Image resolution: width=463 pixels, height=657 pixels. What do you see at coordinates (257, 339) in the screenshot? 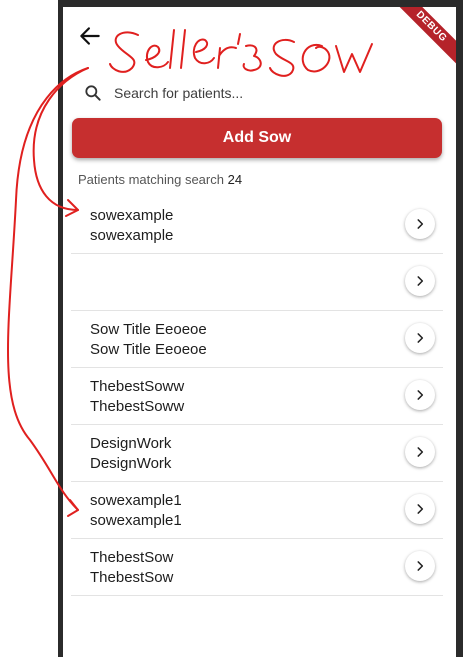
I see `list-item: Sow Title Eeoeoe Sow Title Eeoeoe` at bounding box center [257, 339].